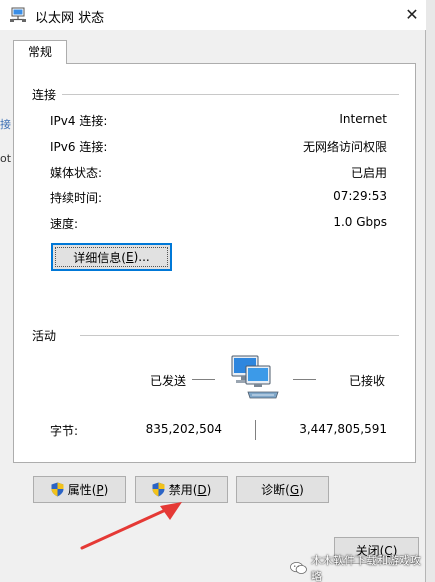 The image size is (435, 582). Describe the element at coordinates (230, 94) in the screenshot. I see `connection-divider` at that location.